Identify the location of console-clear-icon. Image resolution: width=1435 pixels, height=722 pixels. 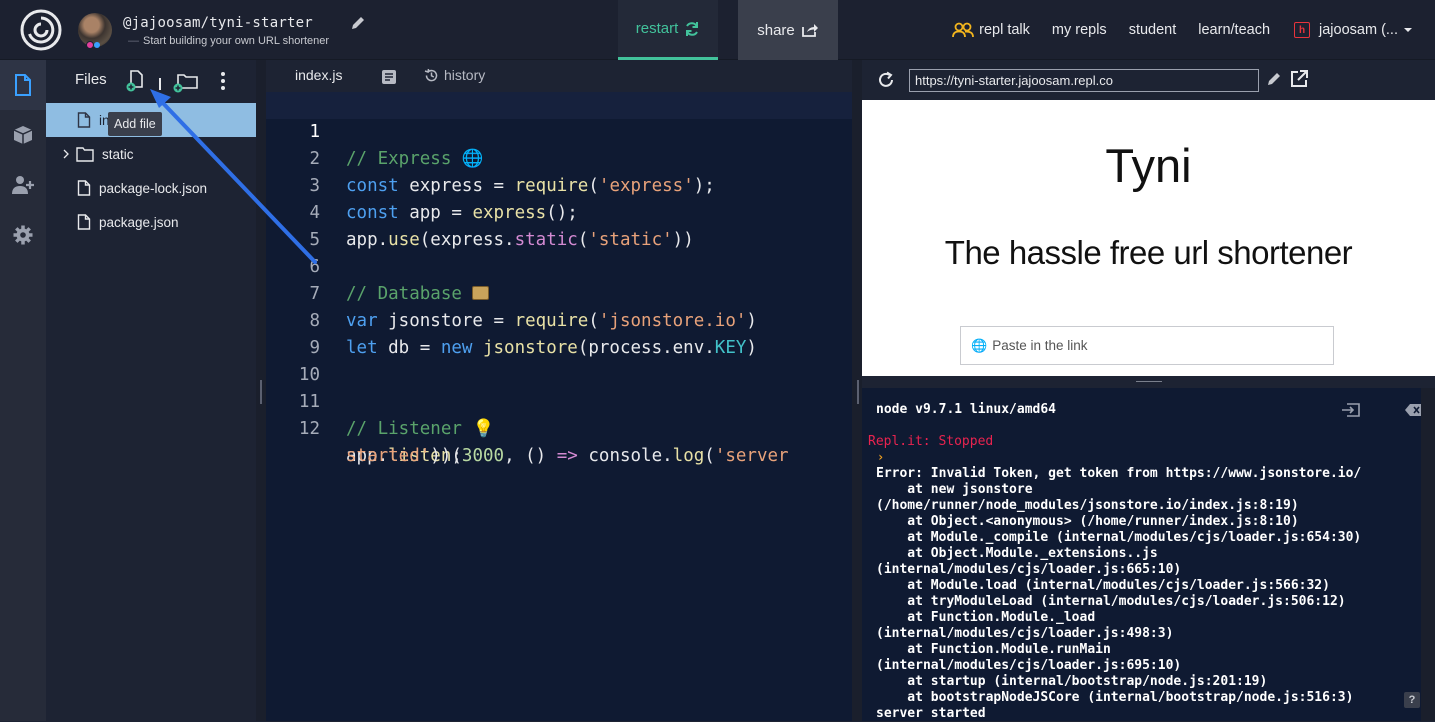
(1351, 410).